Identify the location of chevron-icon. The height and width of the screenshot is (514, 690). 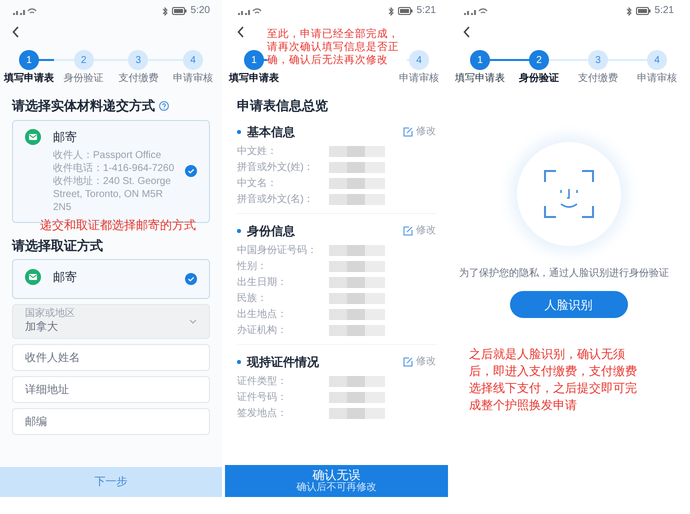
(193, 321).